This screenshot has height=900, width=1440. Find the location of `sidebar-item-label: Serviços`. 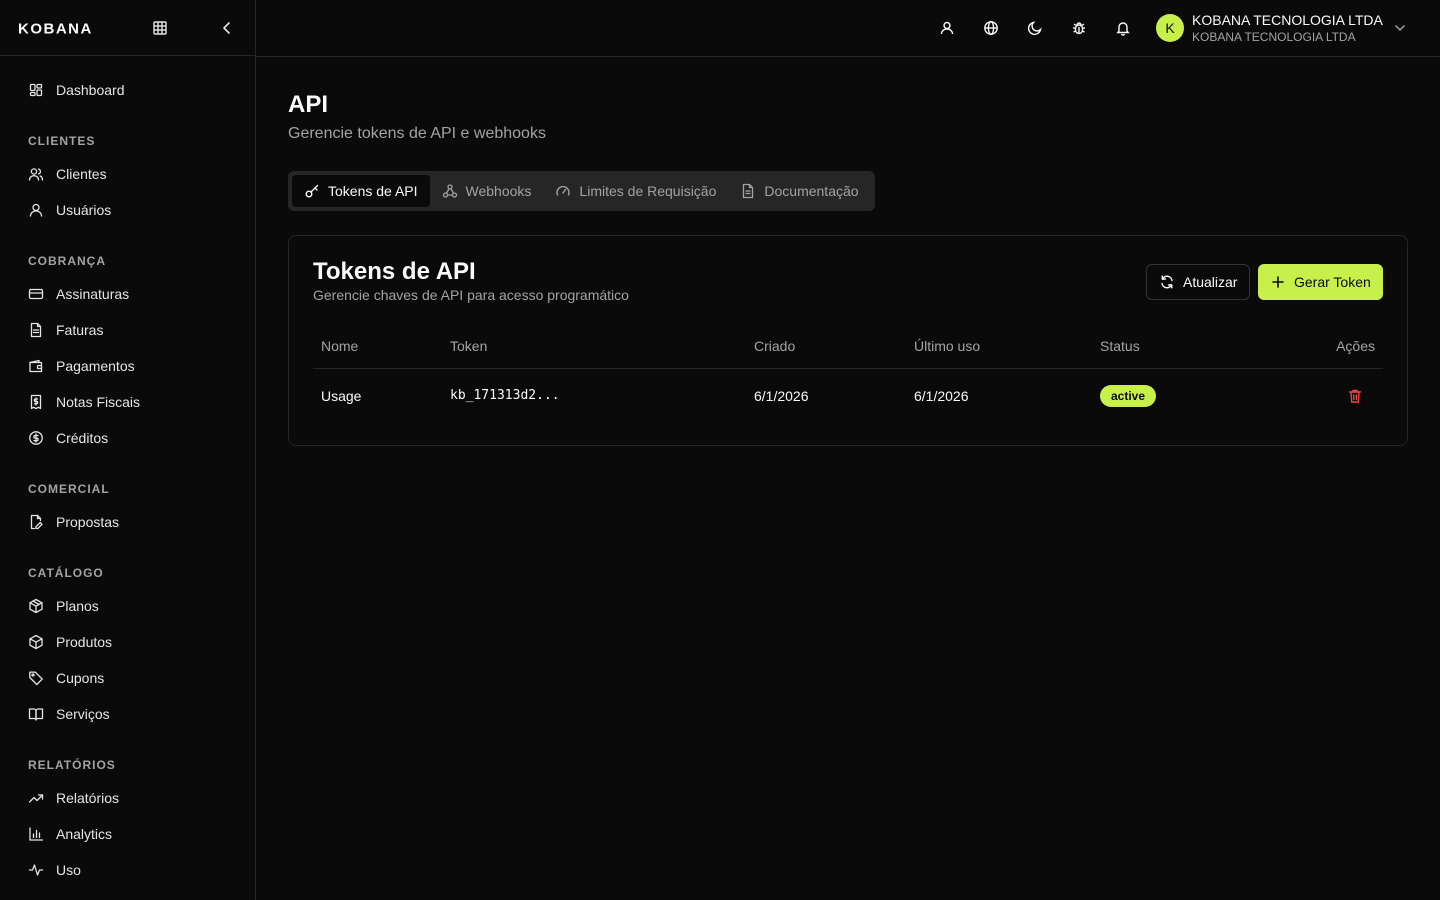

sidebar-item-label: Serviços is located at coordinates (83, 714).